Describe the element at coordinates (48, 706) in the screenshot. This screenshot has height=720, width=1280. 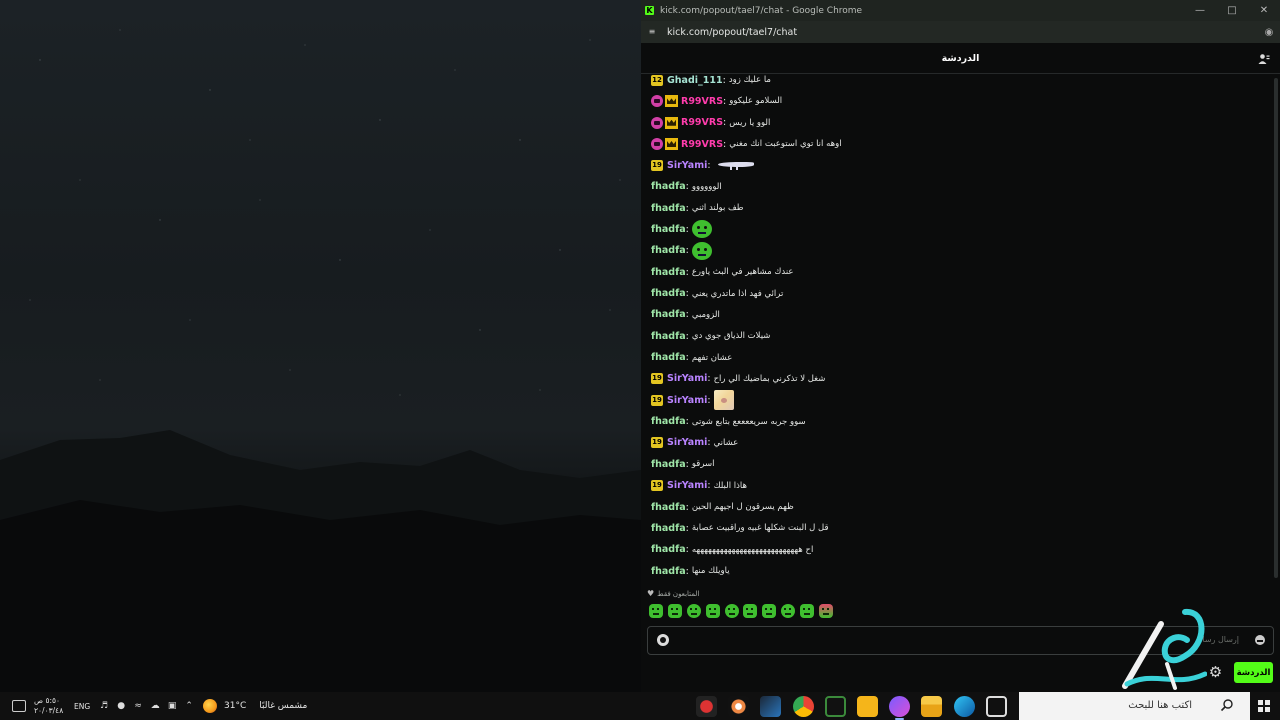
I see `taskbar-clock: ٥:٥٠ ص ٢٠/٠٣/٤٨` at that location.